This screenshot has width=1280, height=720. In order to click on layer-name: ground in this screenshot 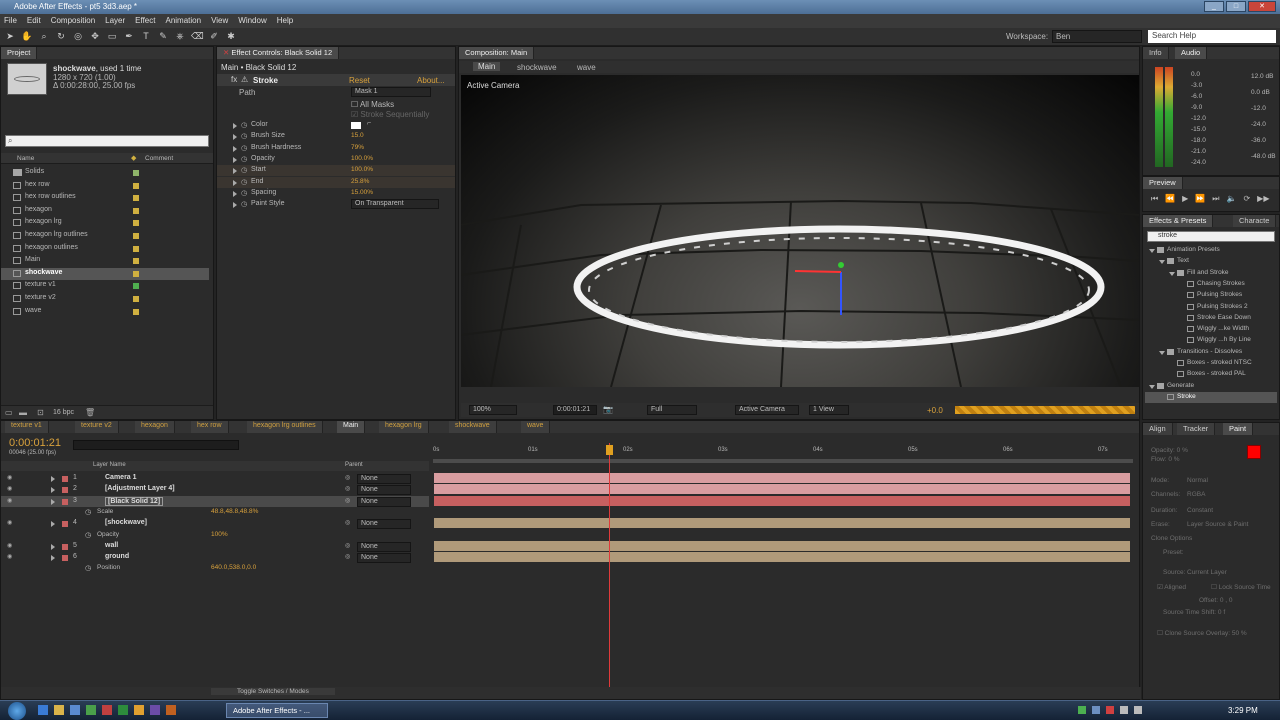, I will do `click(117, 556)`.